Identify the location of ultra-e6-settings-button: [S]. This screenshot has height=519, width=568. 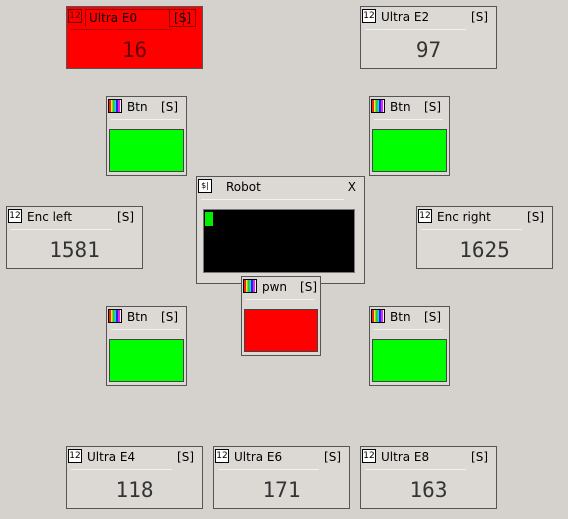
(332, 457).